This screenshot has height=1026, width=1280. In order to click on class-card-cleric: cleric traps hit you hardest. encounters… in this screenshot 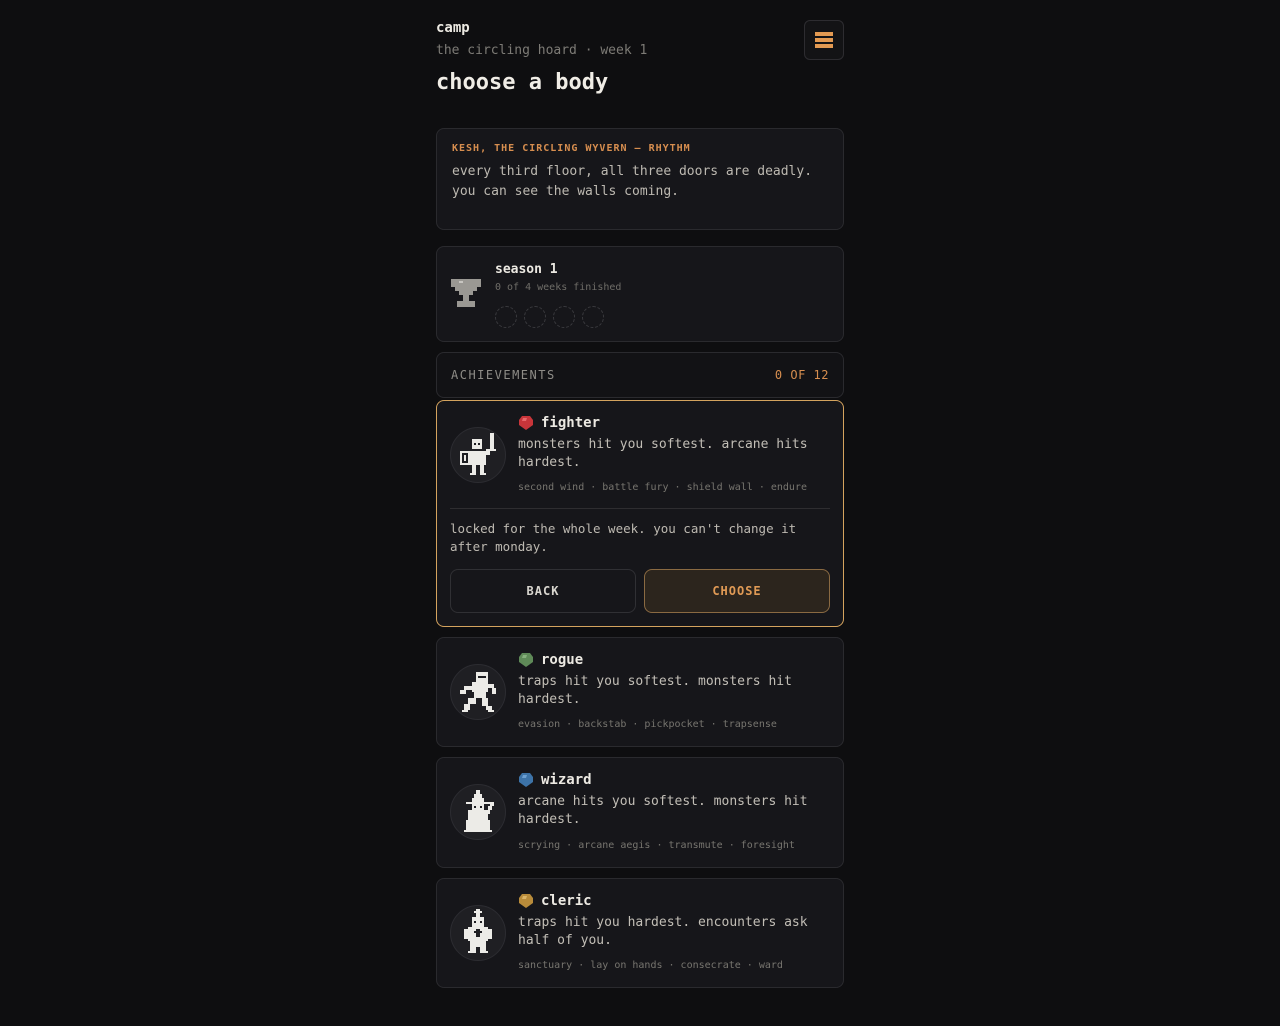, I will do `click(640, 933)`.